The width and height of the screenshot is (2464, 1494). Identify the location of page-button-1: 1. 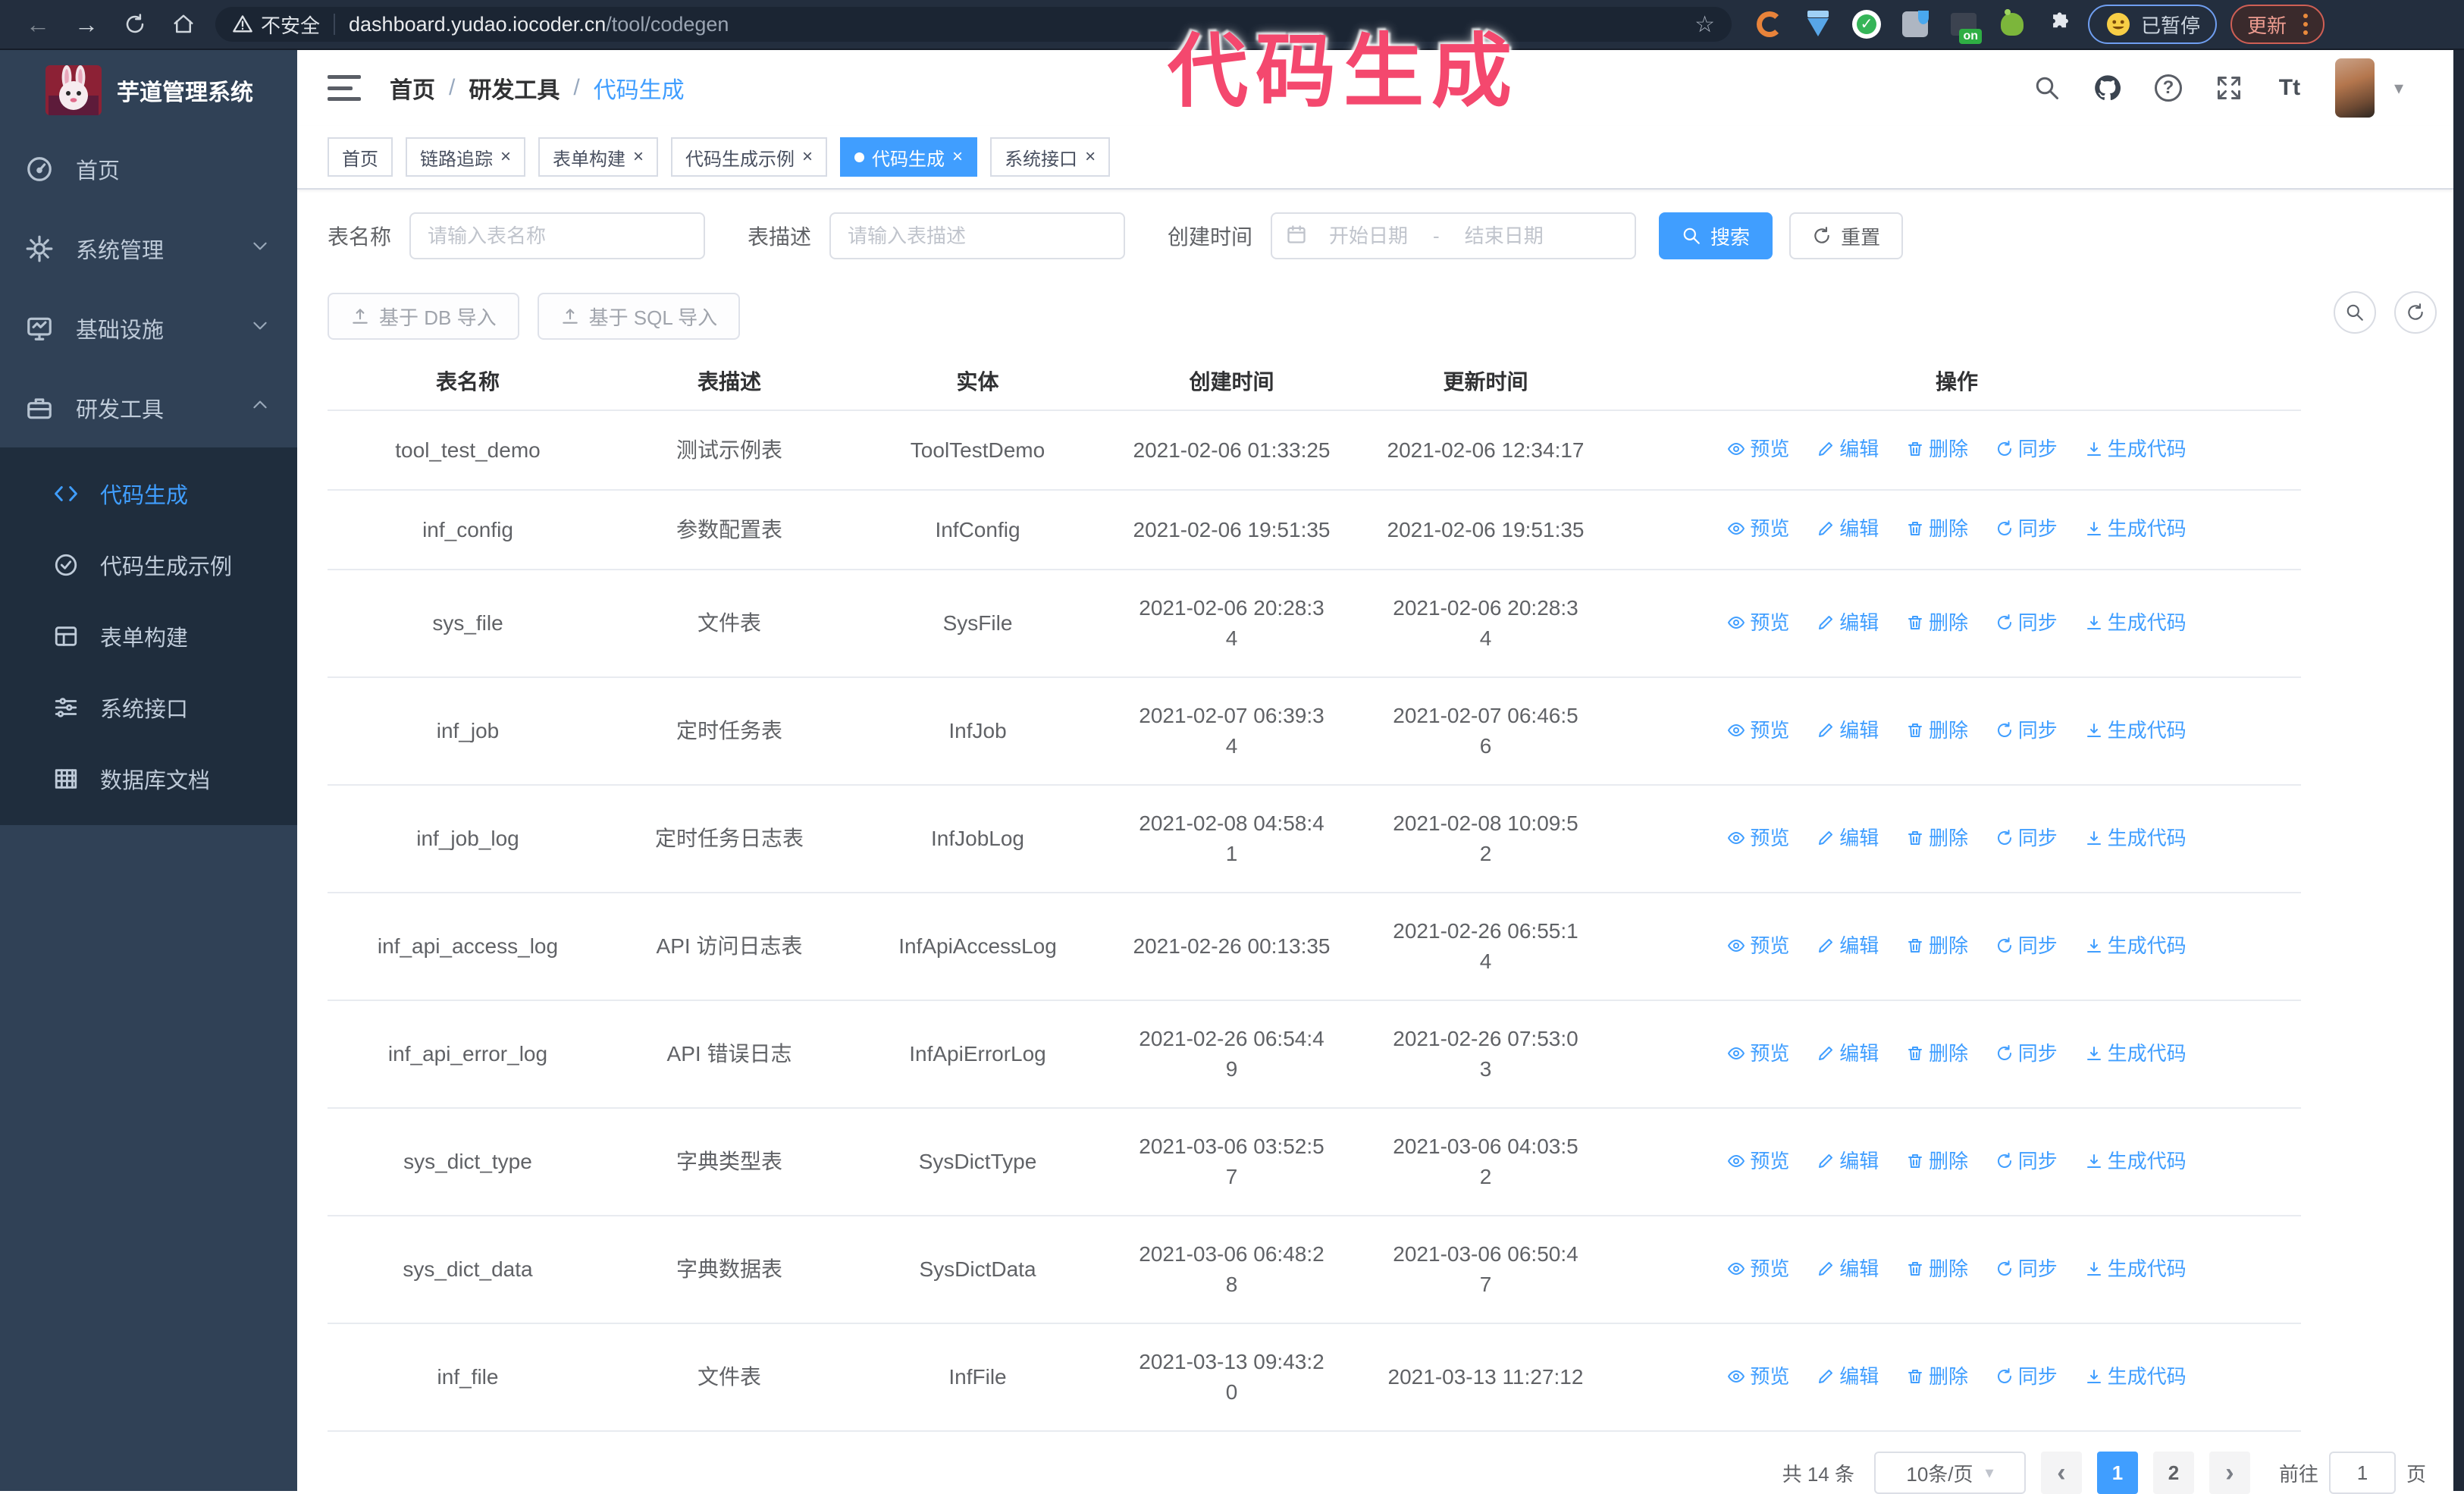
(2117, 1473).